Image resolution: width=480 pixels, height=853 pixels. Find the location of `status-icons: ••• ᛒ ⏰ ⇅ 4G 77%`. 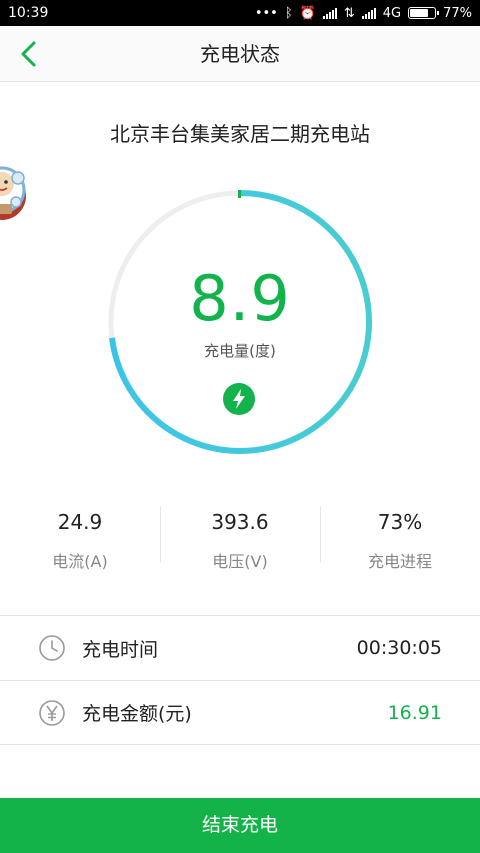

status-icons: ••• ᛒ ⏰ ⇅ 4G 77% is located at coordinates (363, 13).